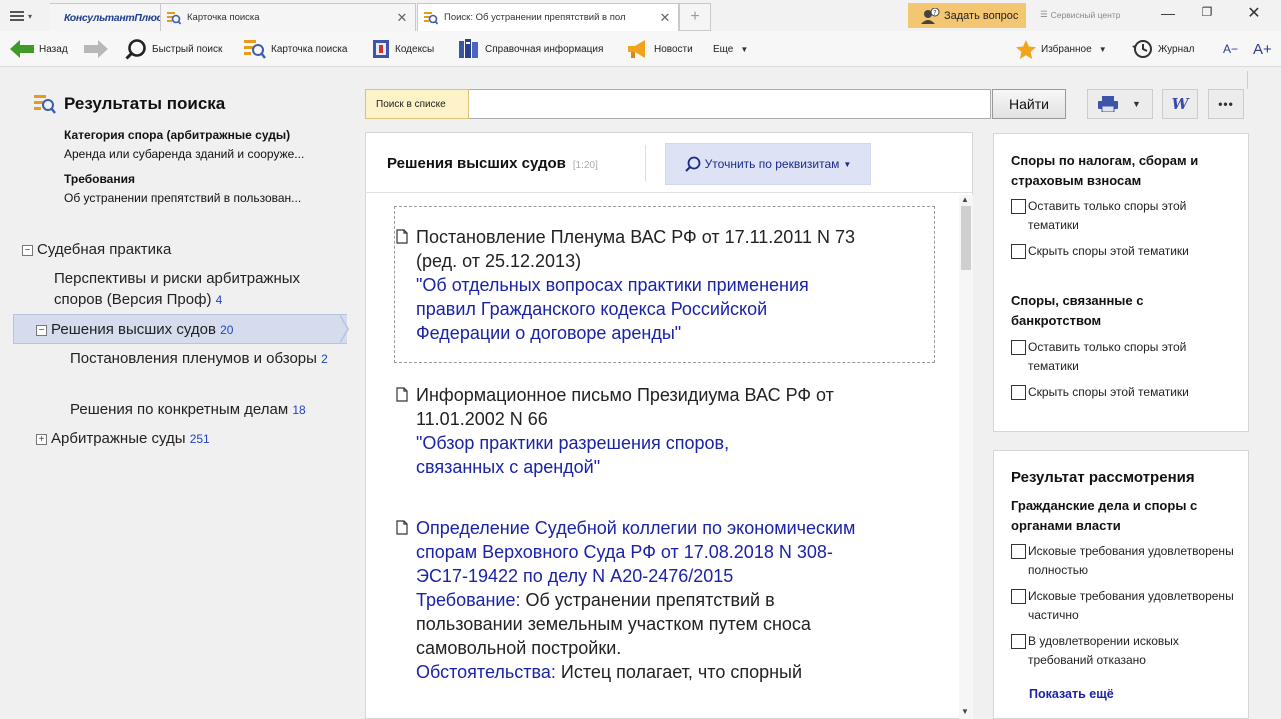 Image resolution: width=1281 pixels, height=719 pixels. What do you see at coordinates (415, 49) in the screenshot?
I see `codes-label: Кодексы` at bounding box center [415, 49].